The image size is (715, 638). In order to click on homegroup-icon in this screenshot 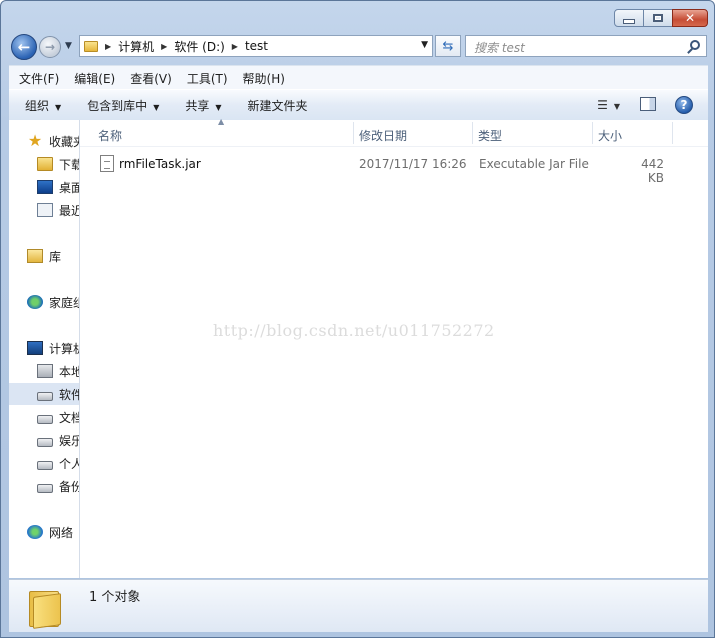, I will do `click(35, 302)`.